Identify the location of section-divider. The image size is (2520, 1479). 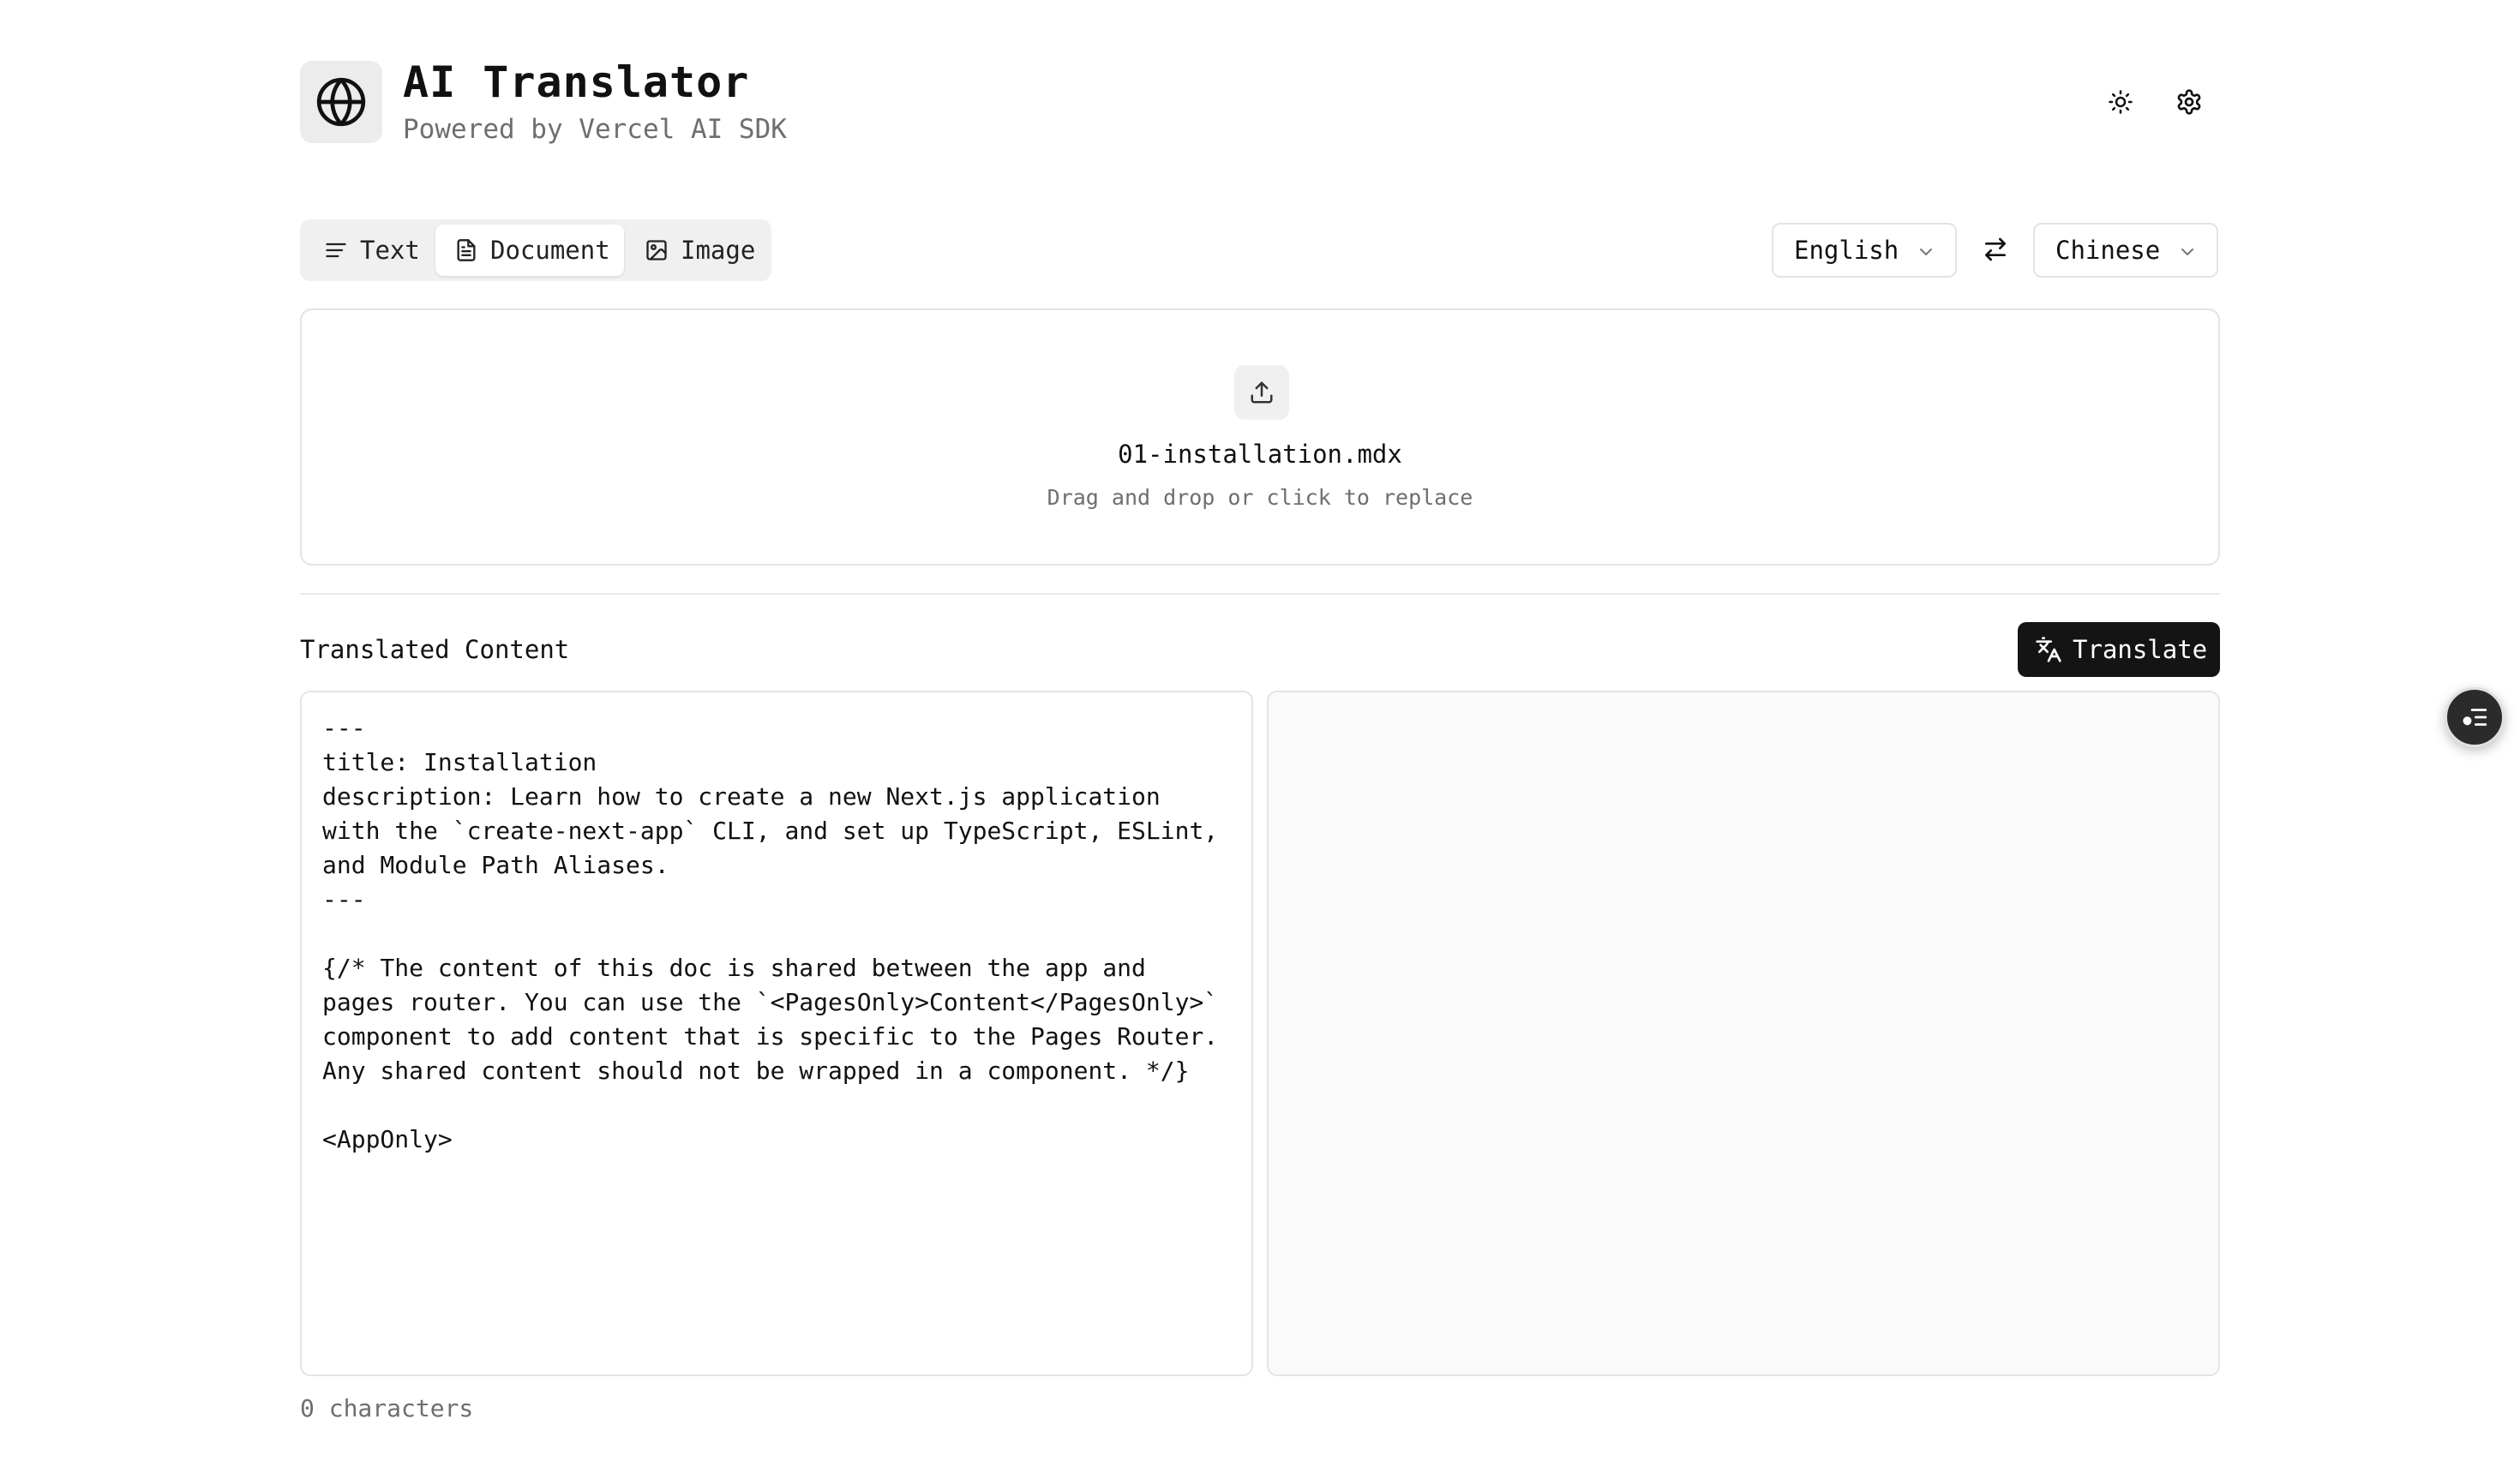
(1260, 594).